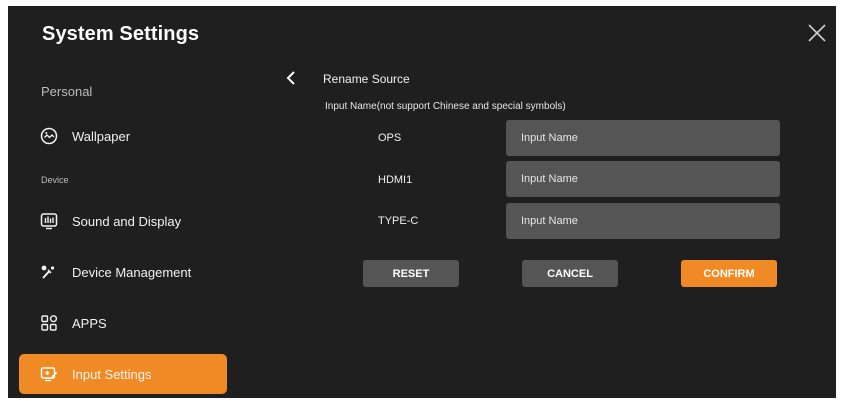 This screenshot has width=842, height=405. Describe the element at coordinates (48, 272) in the screenshot. I see `device-management-icon` at that location.